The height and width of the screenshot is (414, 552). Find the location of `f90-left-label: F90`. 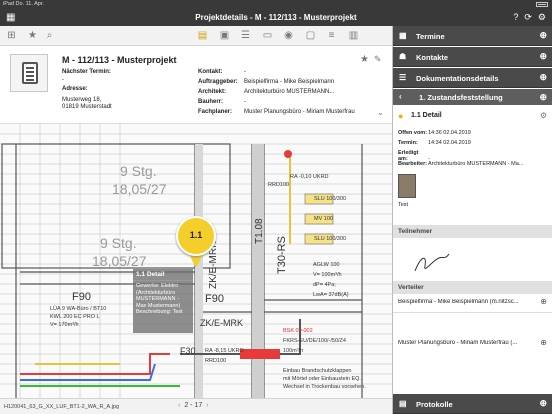

f90-left-label: F90 is located at coordinates (81, 297).